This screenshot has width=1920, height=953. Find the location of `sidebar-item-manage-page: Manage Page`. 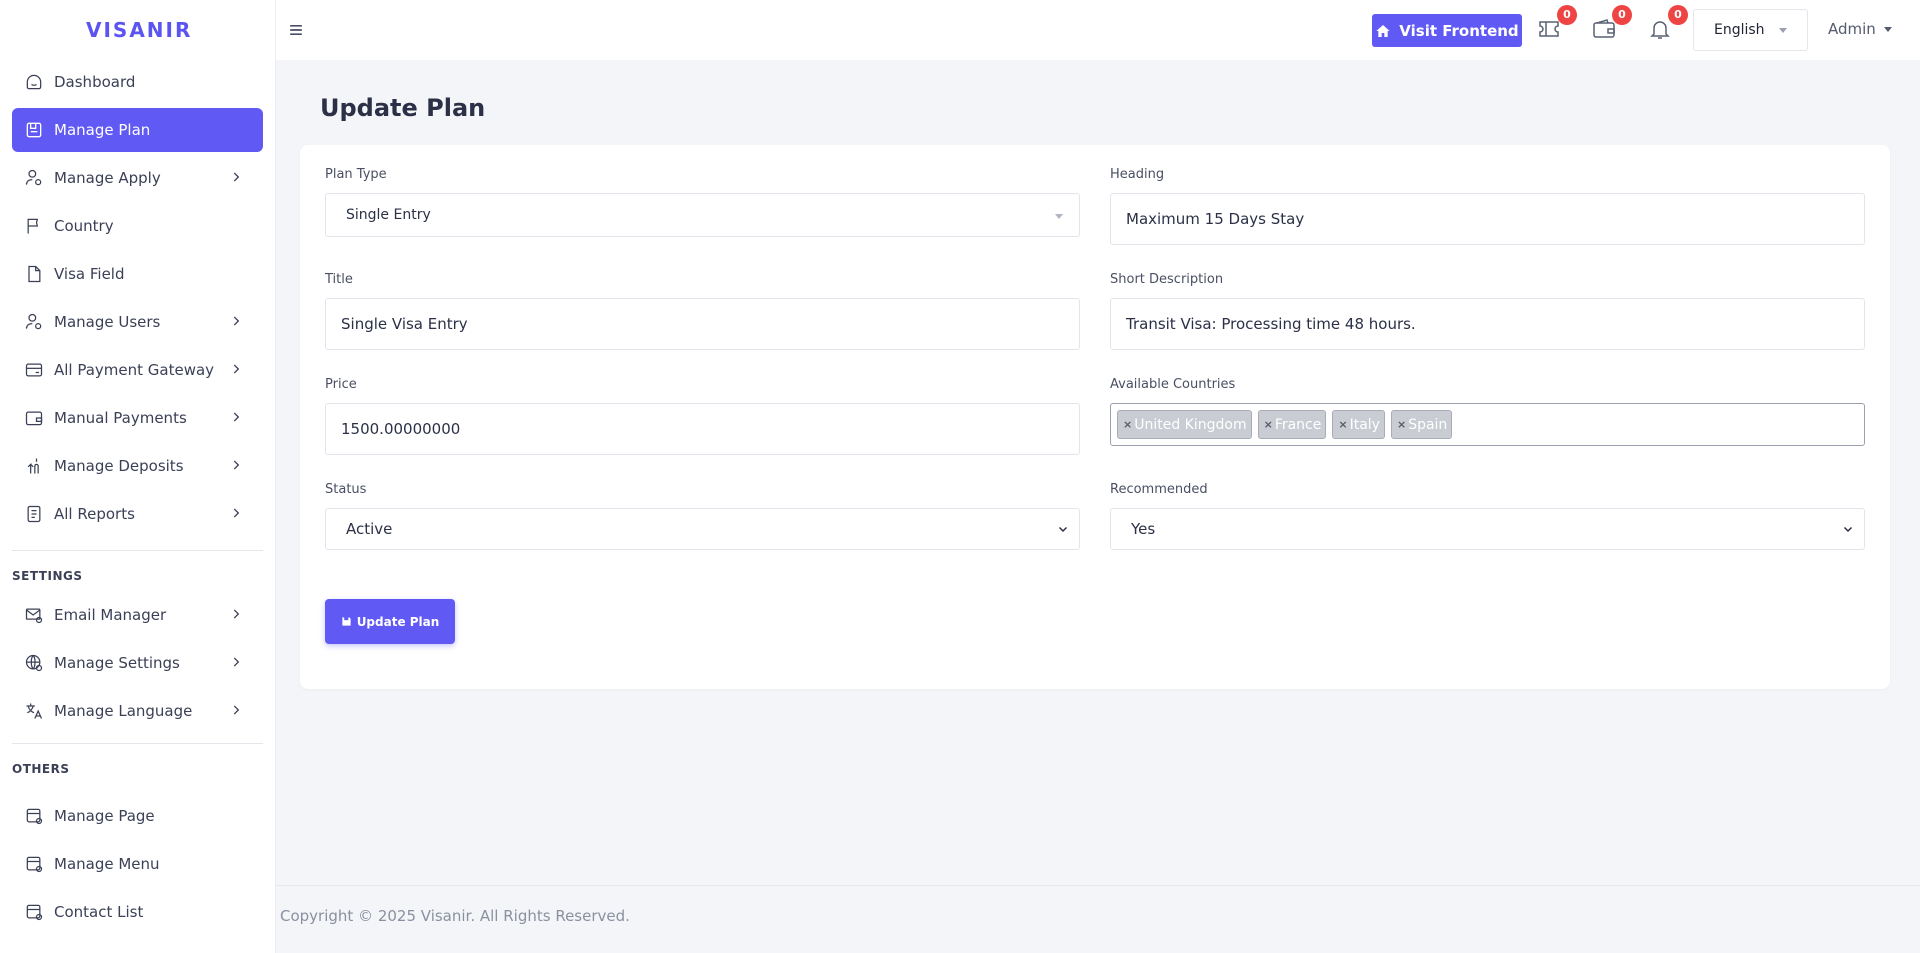

sidebar-item-manage-page: Manage Page is located at coordinates (137, 816).